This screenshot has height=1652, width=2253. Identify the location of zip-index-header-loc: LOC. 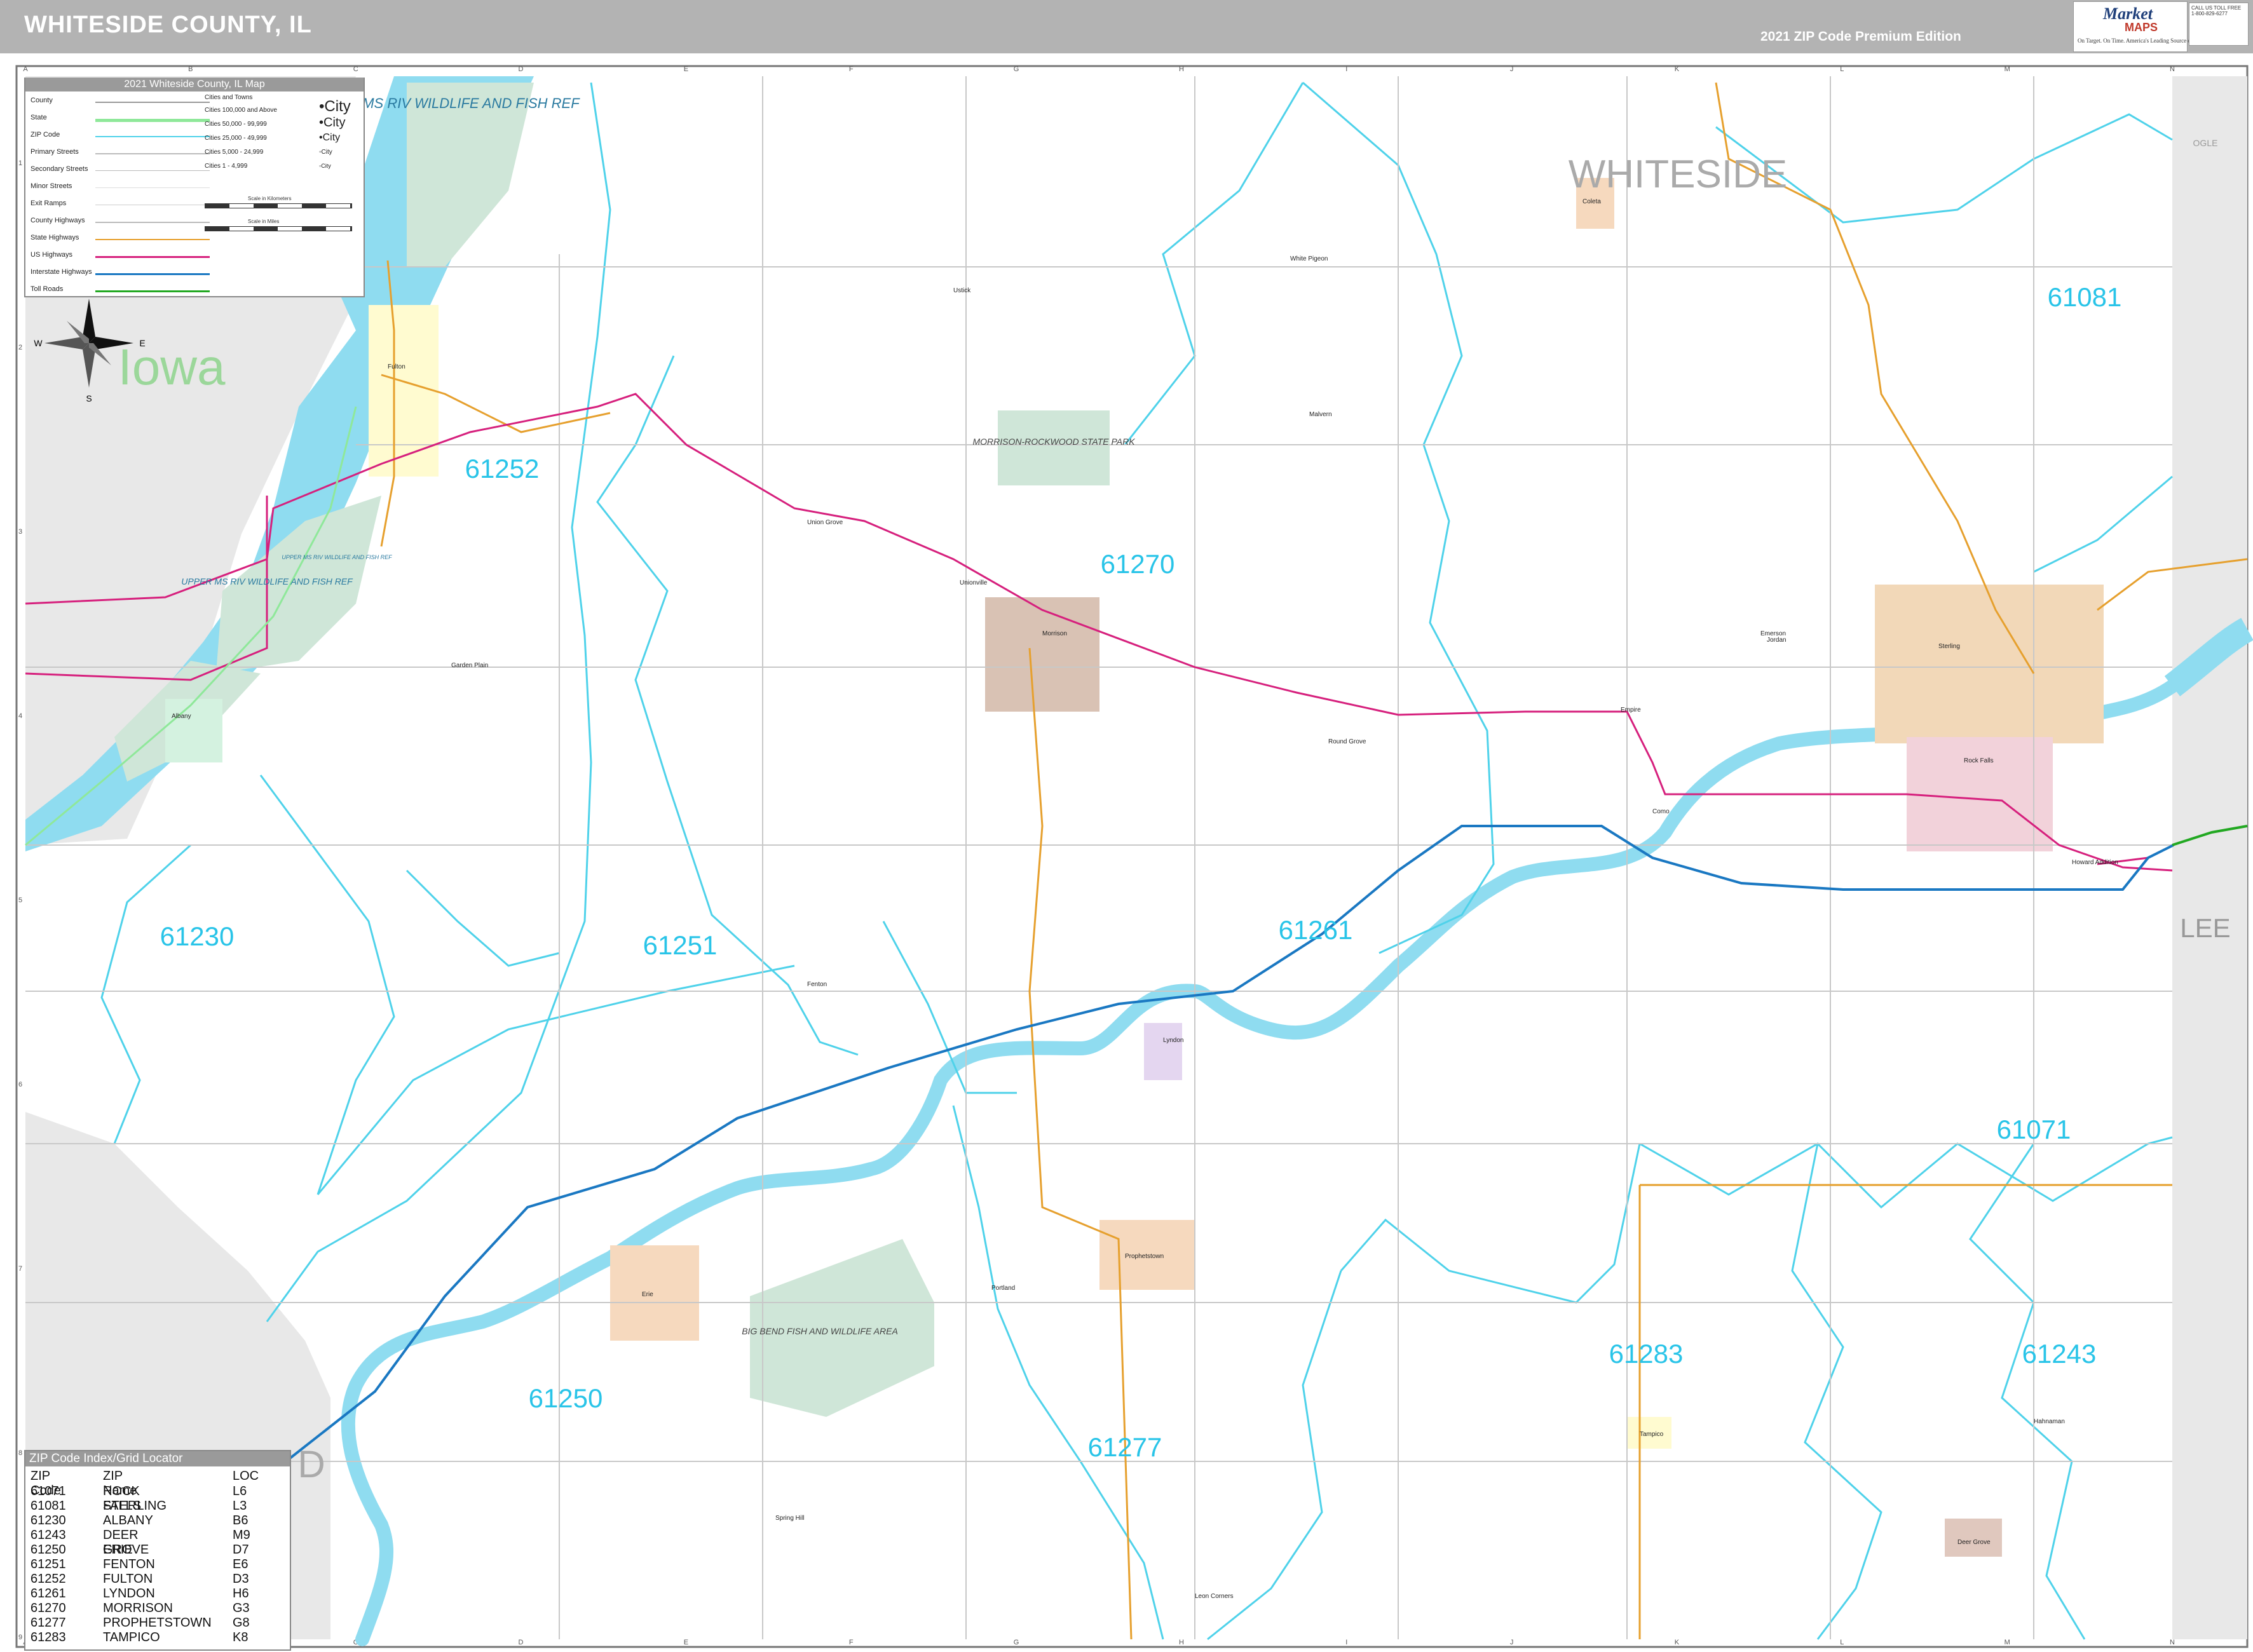
(246, 1476).